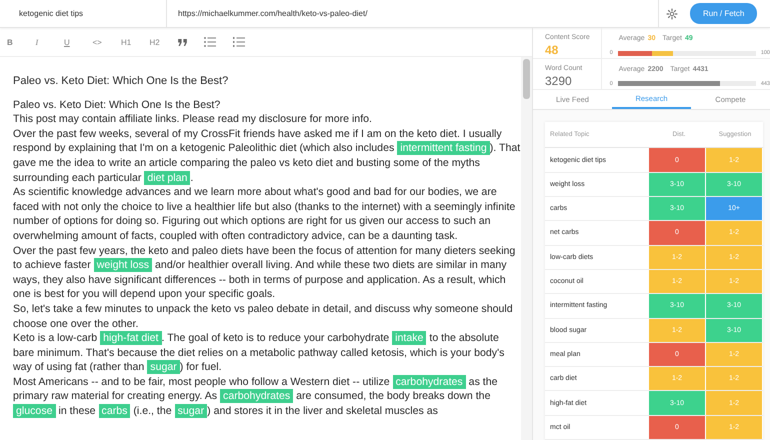 This screenshot has width=770, height=440. What do you see at coordinates (50, 42) in the screenshot?
I see `format-button: I` at bounding box center [50, 42].